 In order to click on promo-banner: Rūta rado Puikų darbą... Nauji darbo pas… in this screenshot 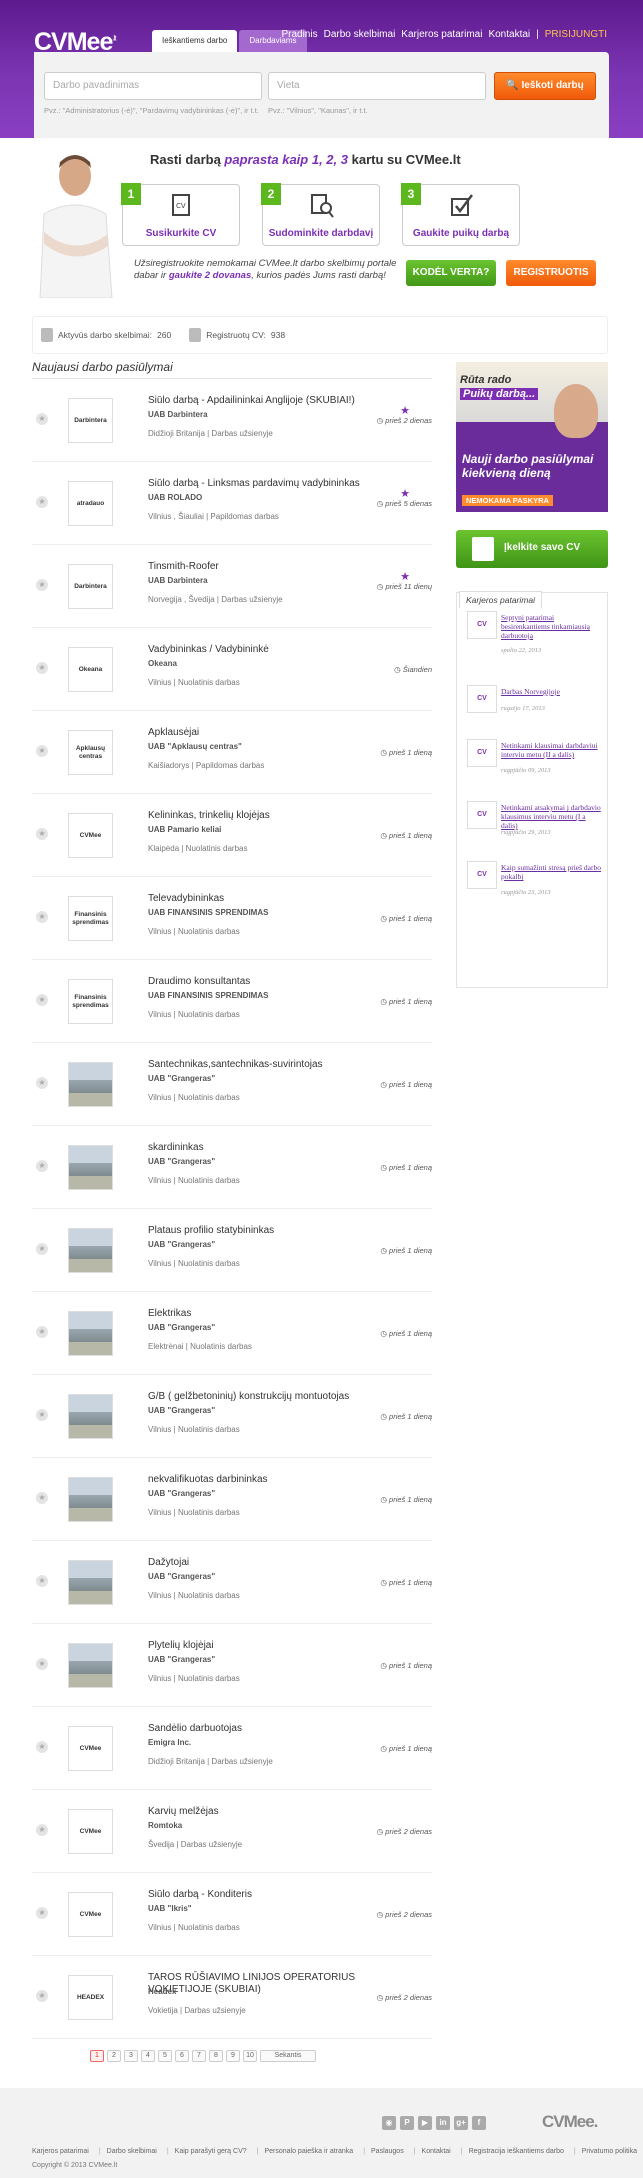, I will do `click(532, 437)`.